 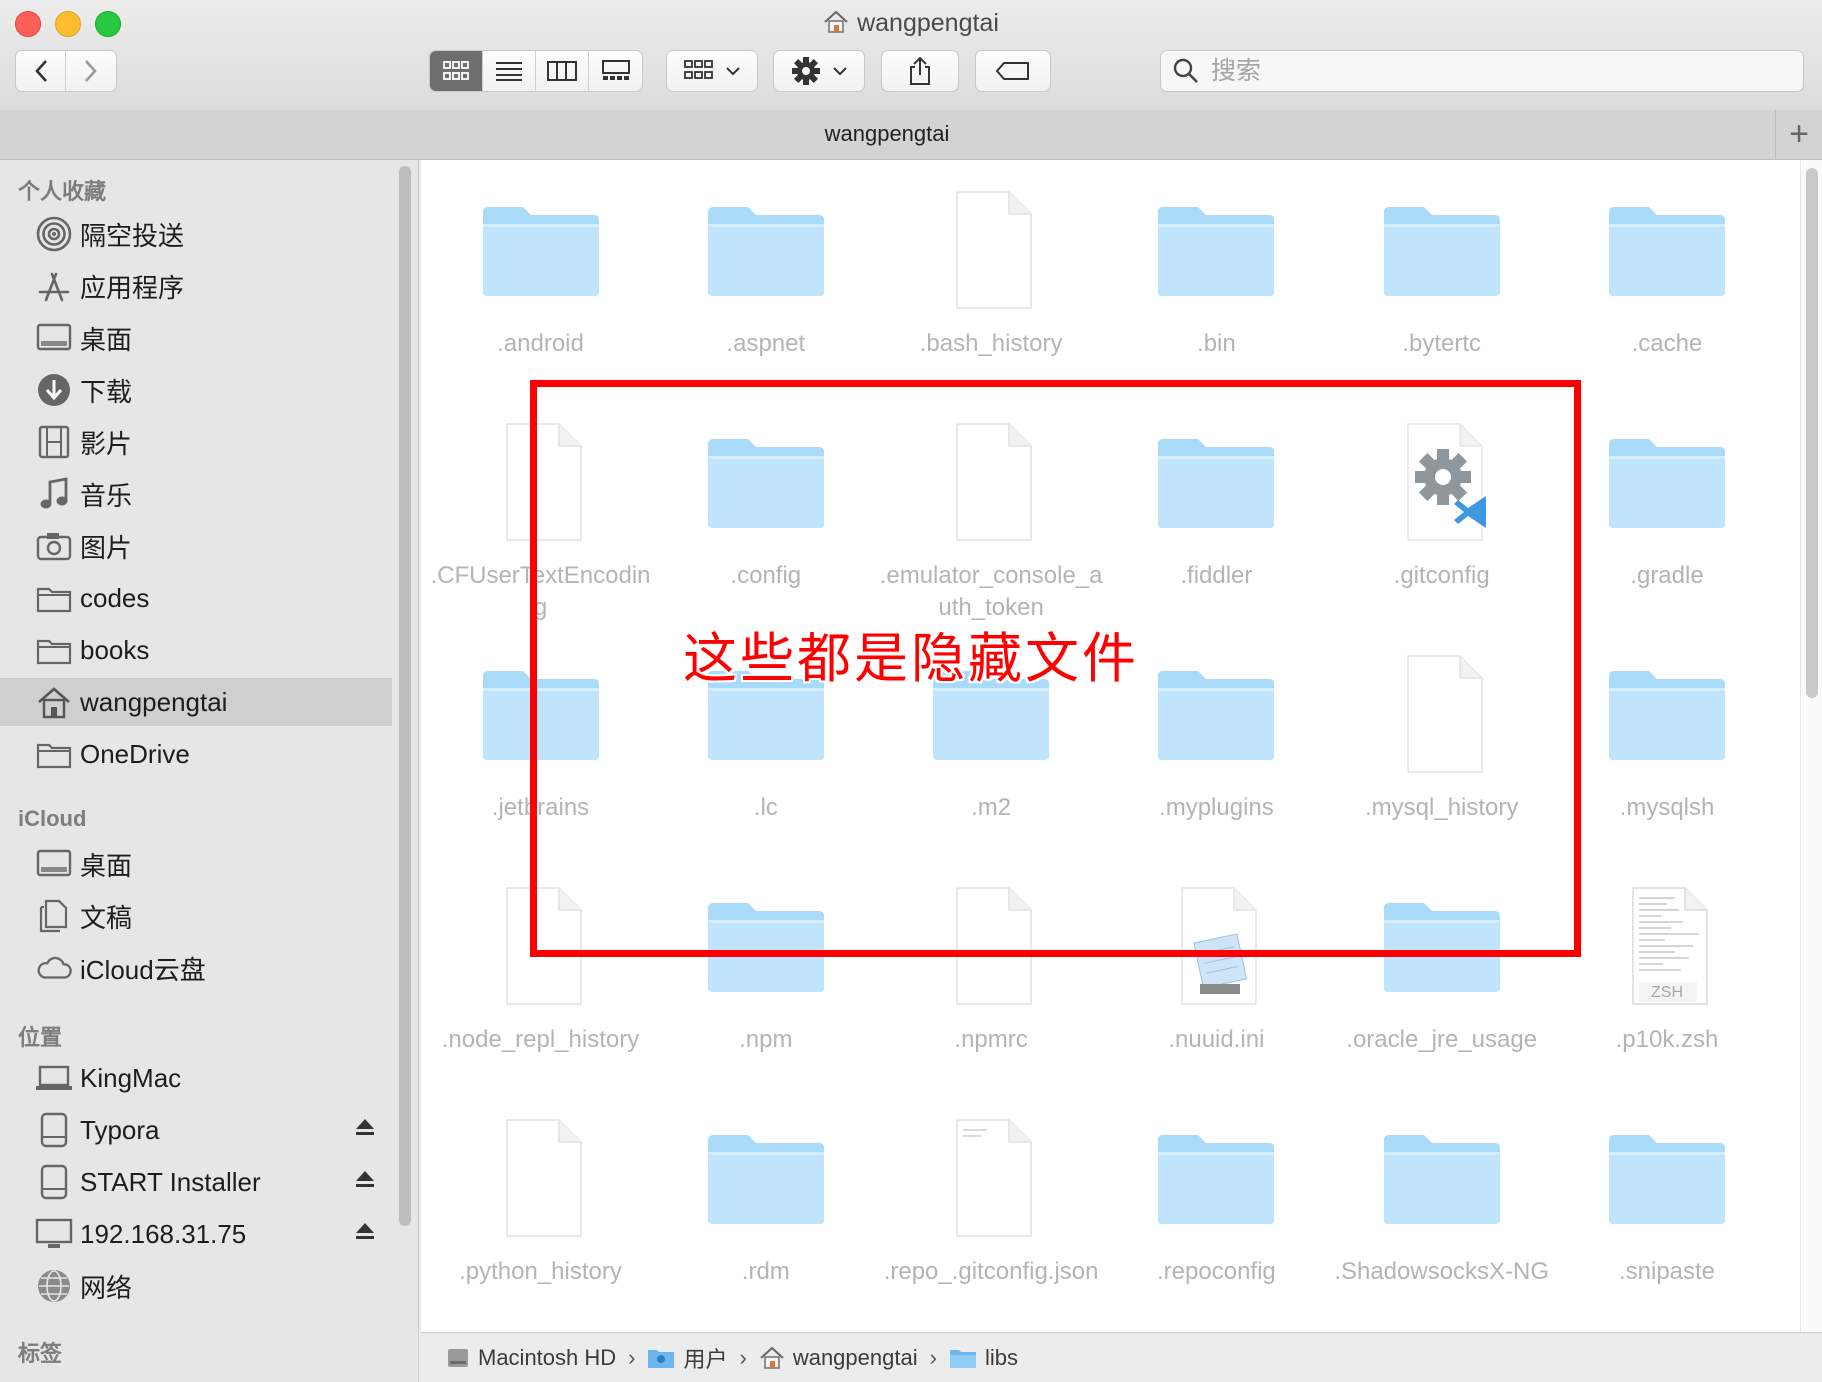 I want to click on cloud-icon, so click(x=54, y=968).